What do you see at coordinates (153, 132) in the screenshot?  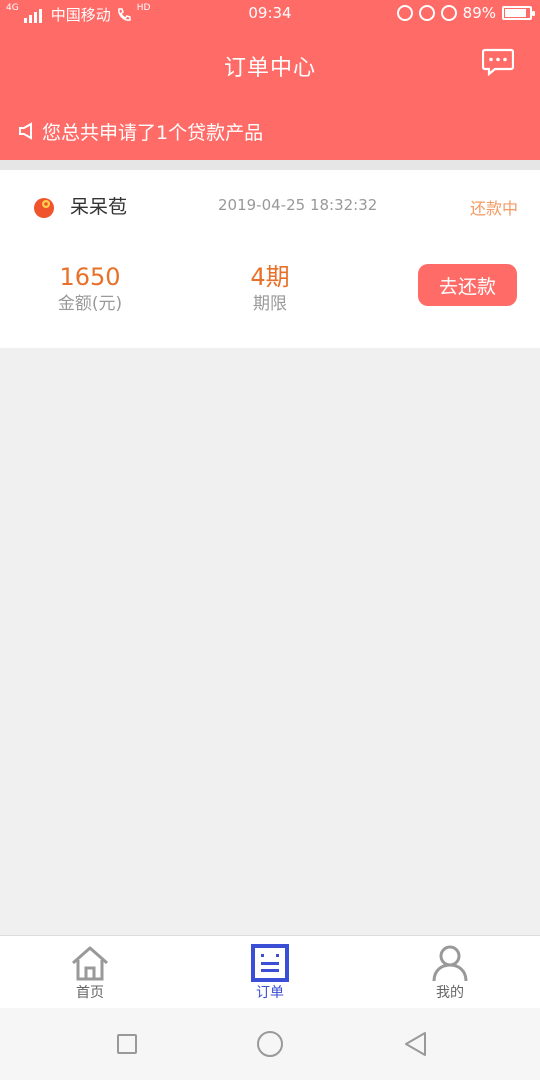 I see `notice-text: 您总共申请了1个贷款产品` at bounding box center [153, 132].